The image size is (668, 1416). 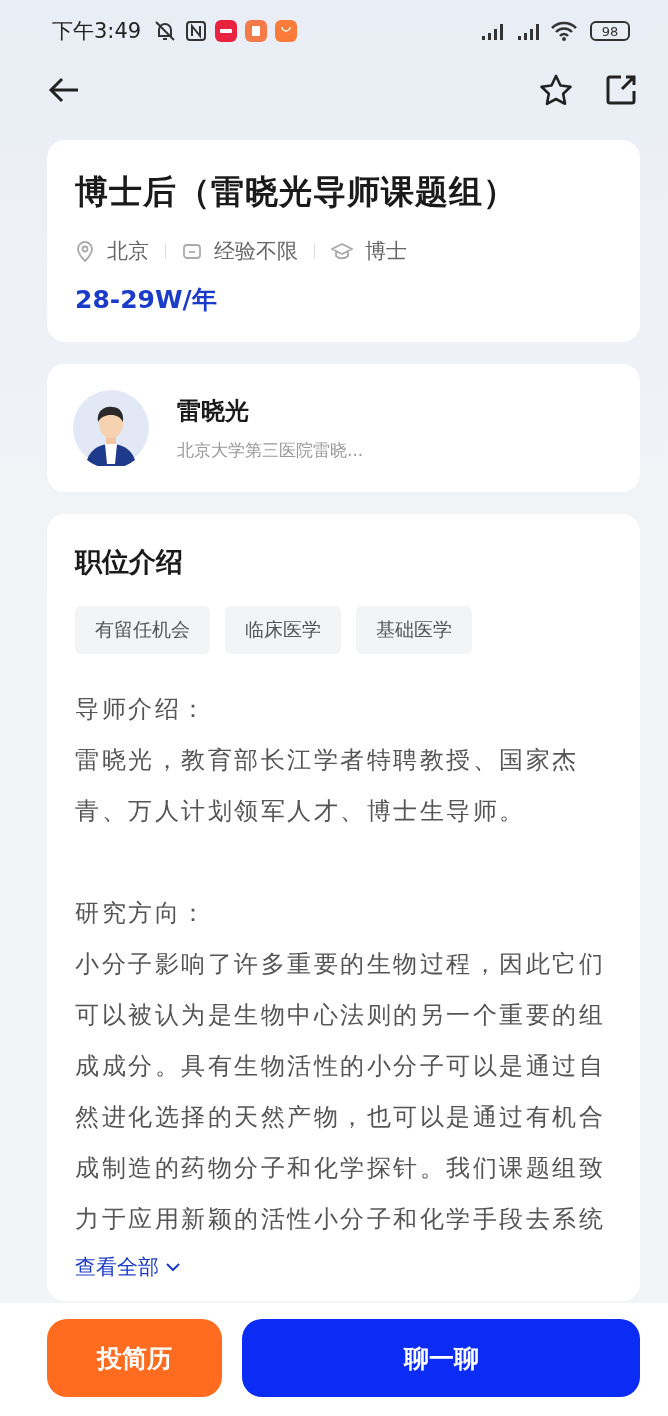 I want to click on tag: 基础医学, so click(x=414, y=630).